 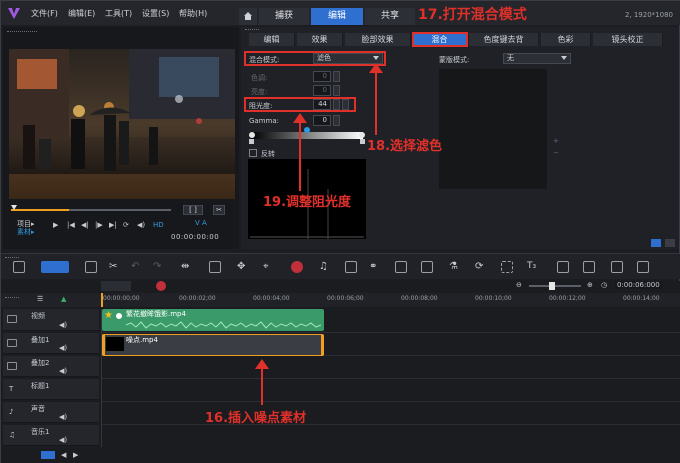 What do you see at coordinates (297, 267) in the screenshot?
I see `record-icon` at bounding box center [297, 267].